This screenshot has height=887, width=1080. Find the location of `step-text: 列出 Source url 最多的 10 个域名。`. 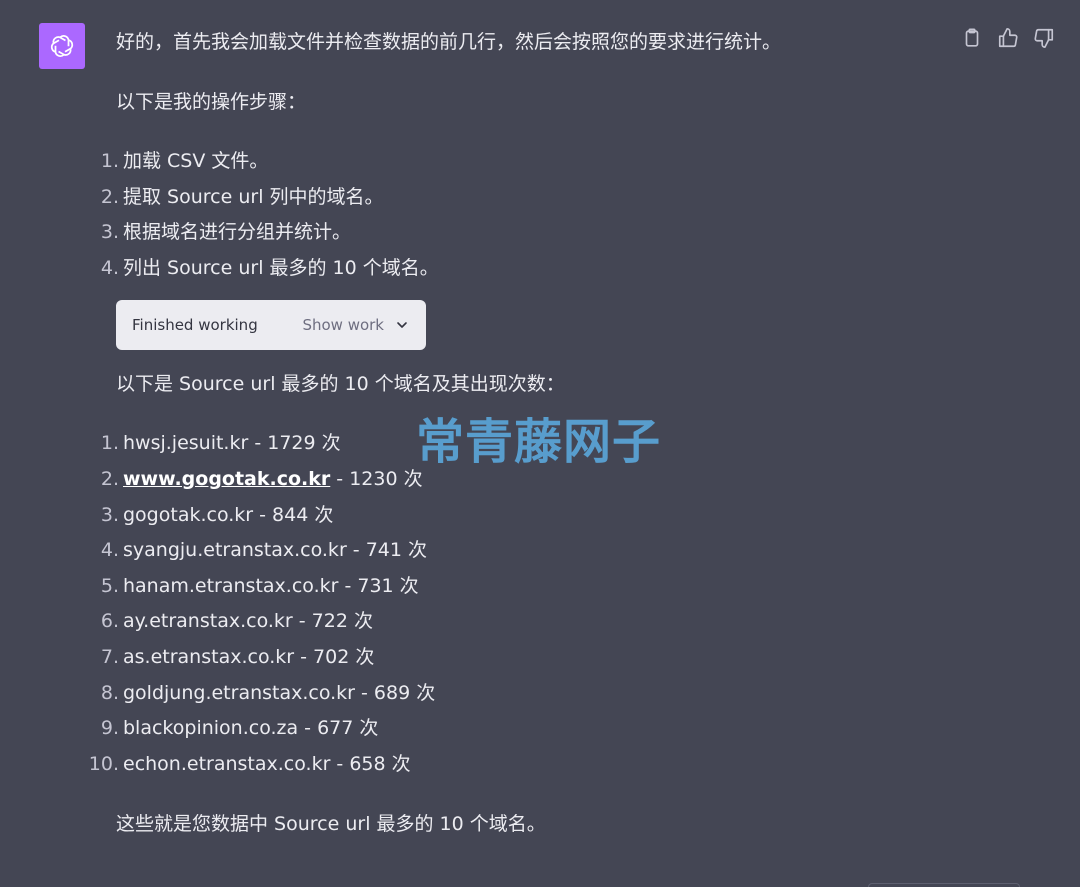

step-text: 列出 Source url 最多的 10 个域名。 is located at coordinates (281, 267).